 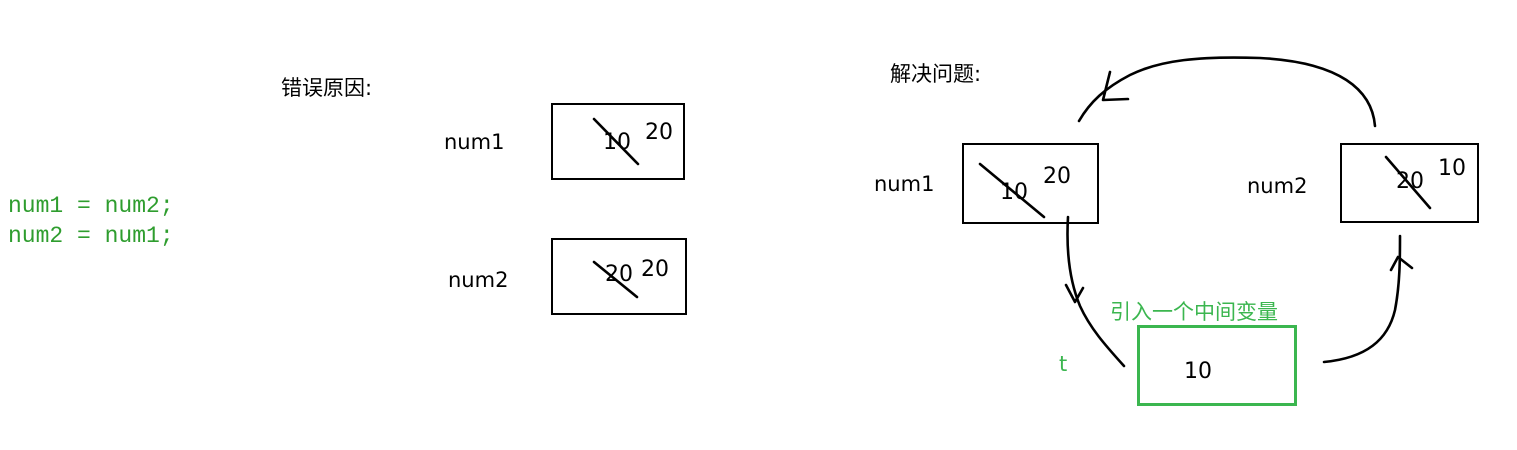 What do you see at coordinates (1408, 182) in the screenshot?
I see `strike-right-num2` at bounding box center [1408, 182].